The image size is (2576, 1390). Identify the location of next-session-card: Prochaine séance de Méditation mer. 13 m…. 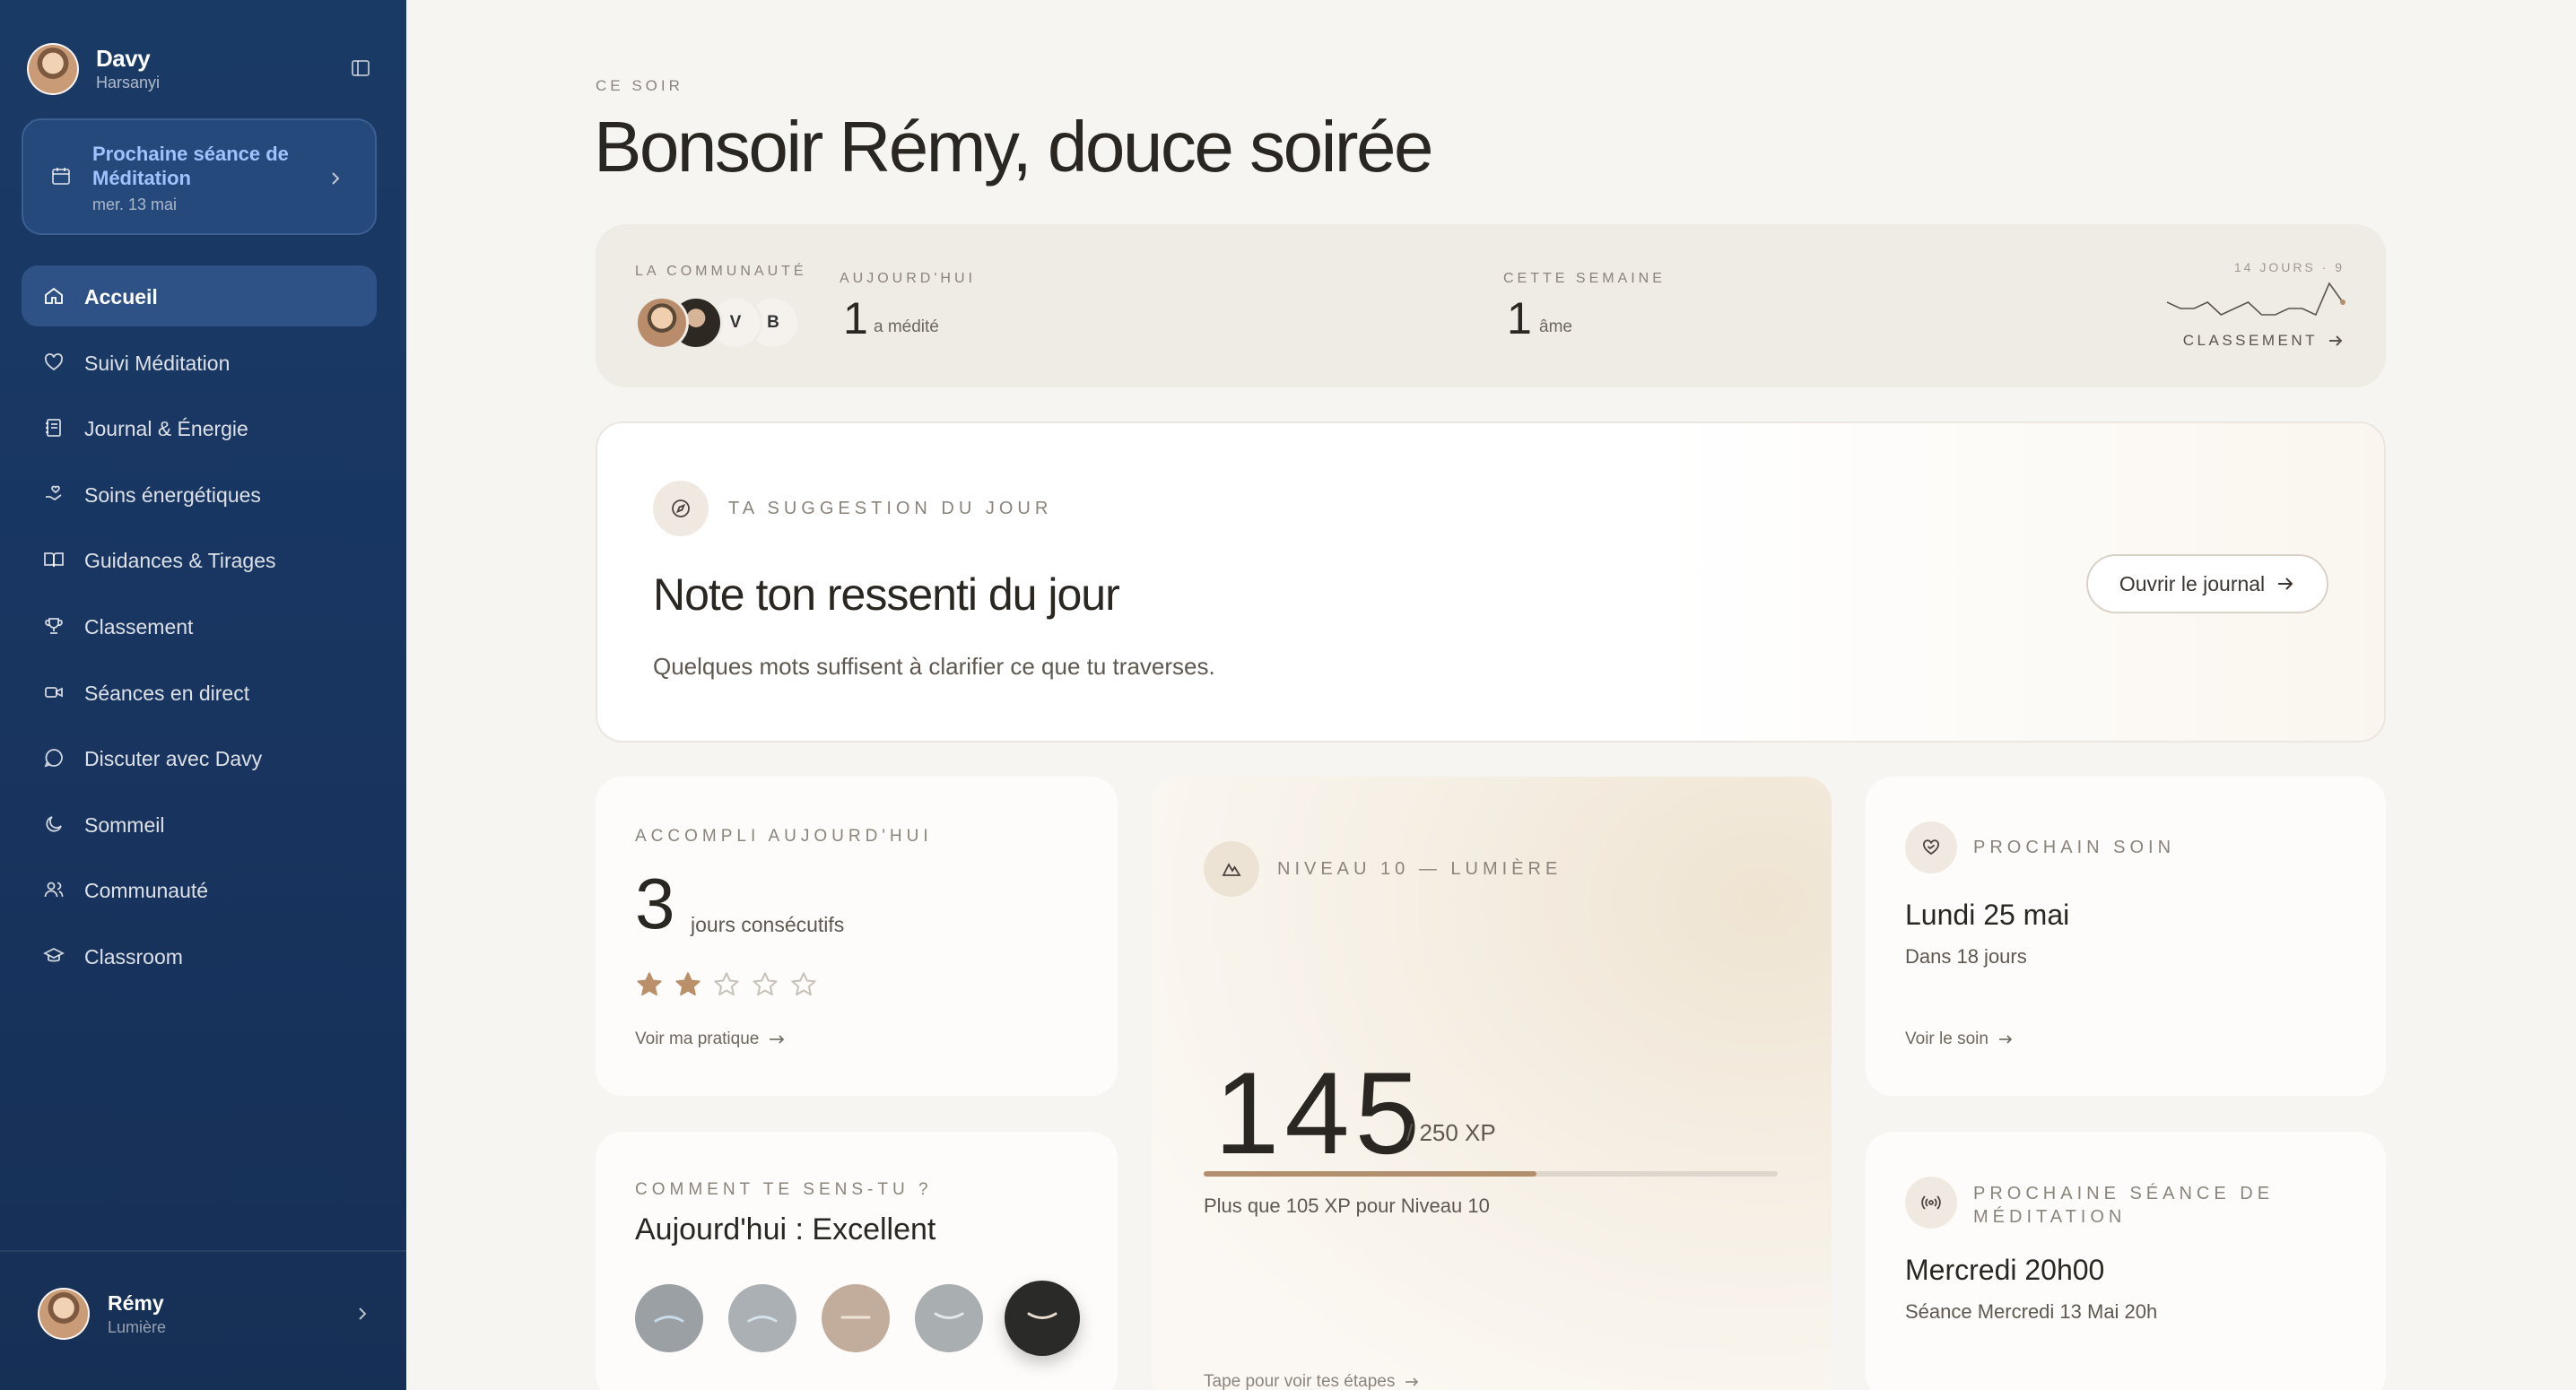
(199, 176).